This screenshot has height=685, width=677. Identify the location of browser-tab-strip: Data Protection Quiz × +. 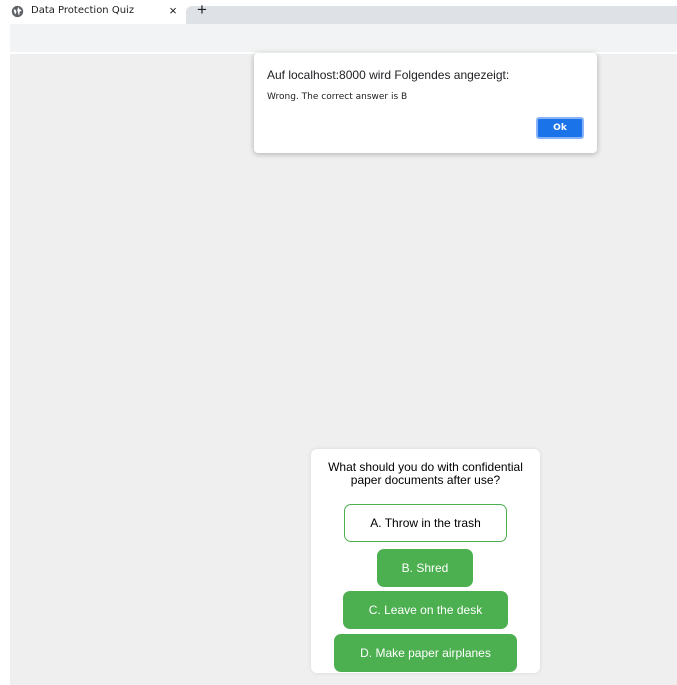
(338, 12).